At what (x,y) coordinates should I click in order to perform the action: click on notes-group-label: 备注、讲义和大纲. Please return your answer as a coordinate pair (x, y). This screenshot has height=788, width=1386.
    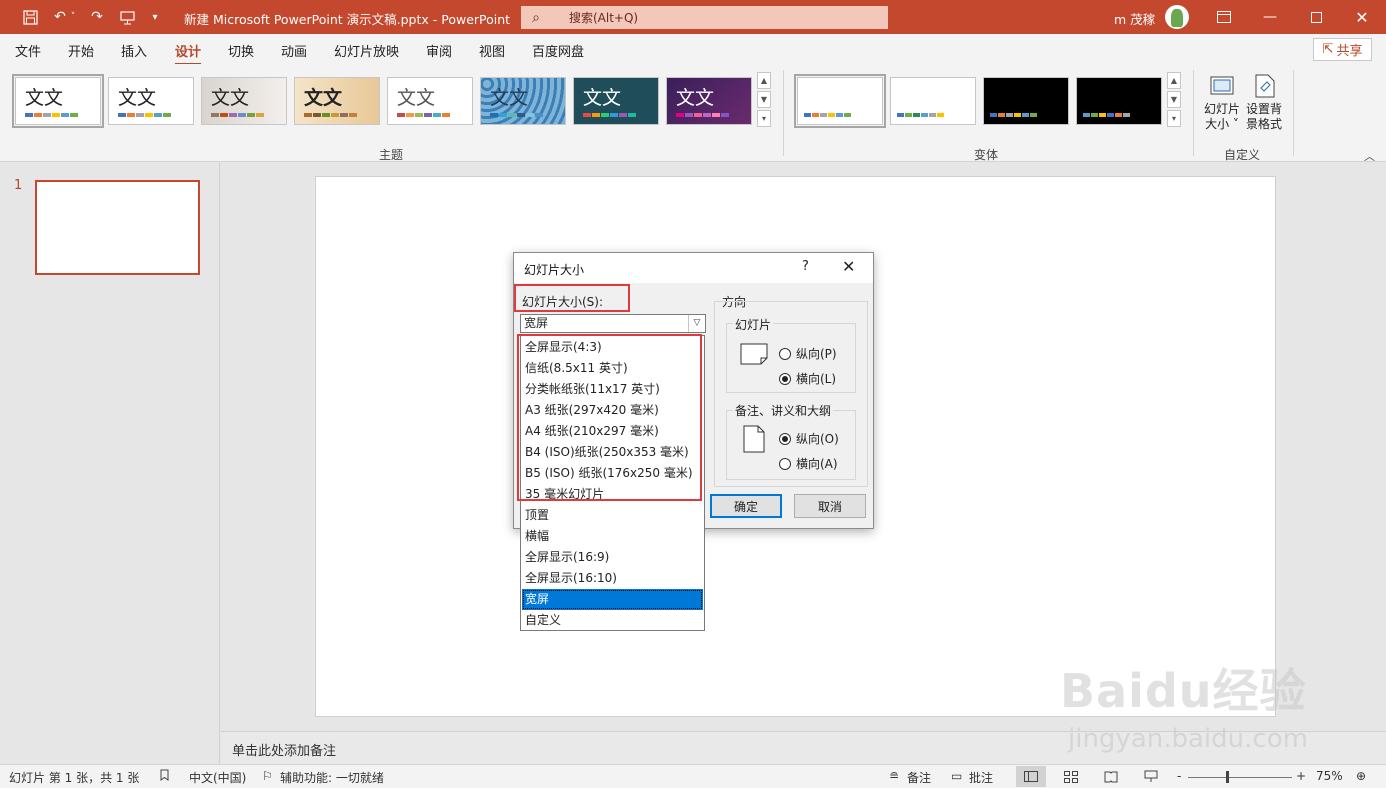
    Looking at the image, I should click on (783, 410).